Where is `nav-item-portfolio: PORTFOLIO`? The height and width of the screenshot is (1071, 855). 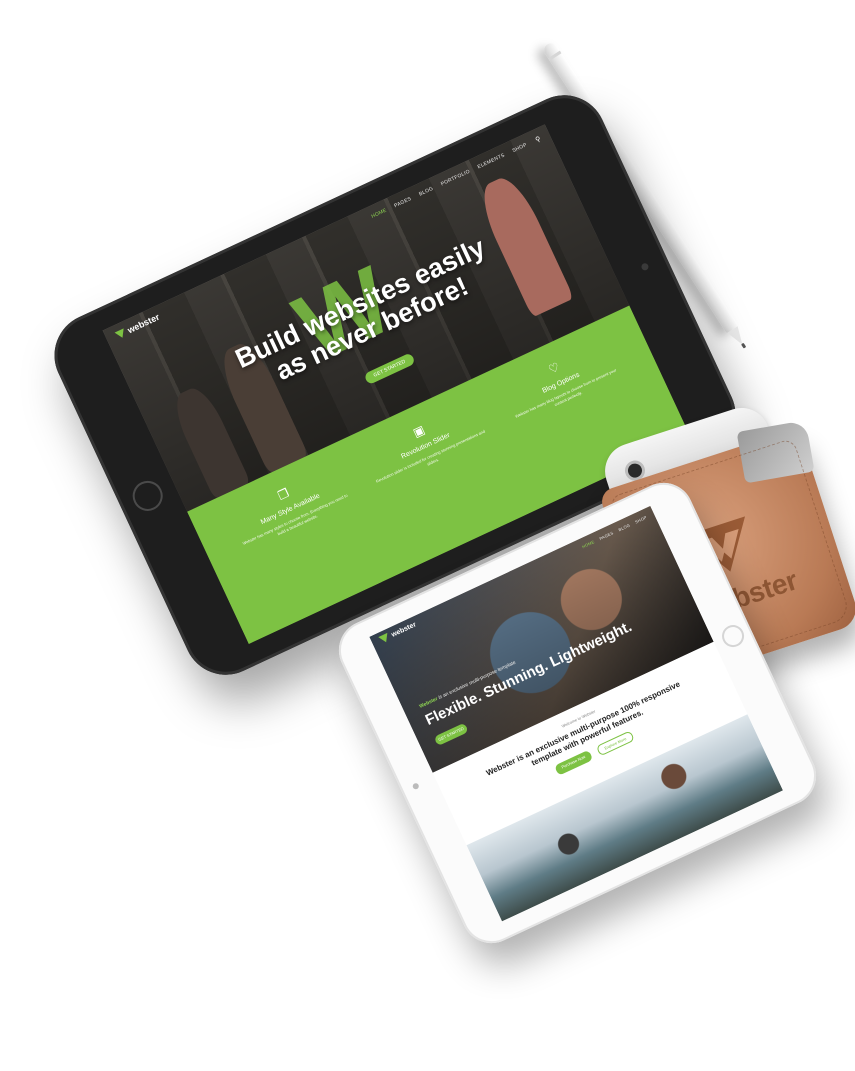 nav-item-portfolio: PORTFOLIO is located at coordinates (455, 178).